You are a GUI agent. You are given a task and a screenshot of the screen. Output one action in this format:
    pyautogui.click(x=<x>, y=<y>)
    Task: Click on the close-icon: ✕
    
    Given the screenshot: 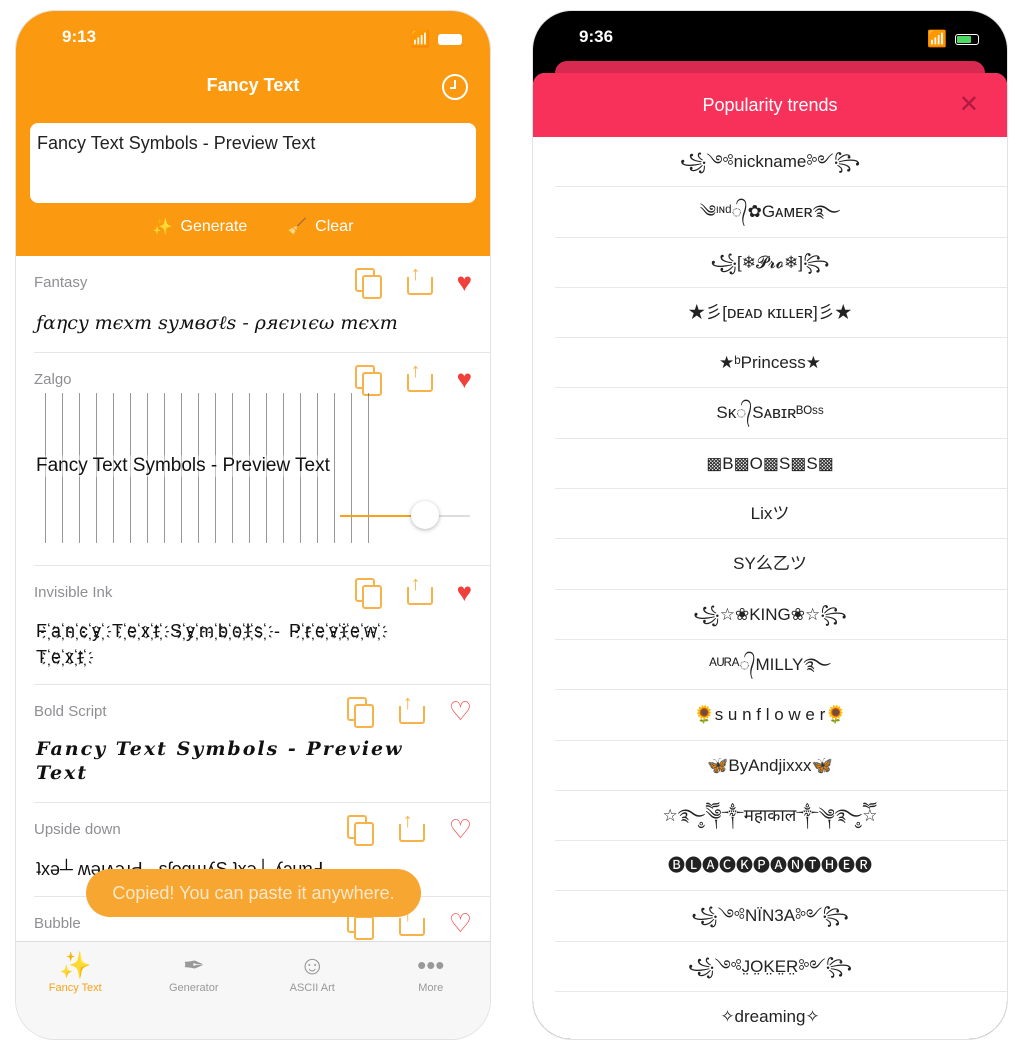 What is the action you would take?
    pyautogui.click(x=969, y=105)
    